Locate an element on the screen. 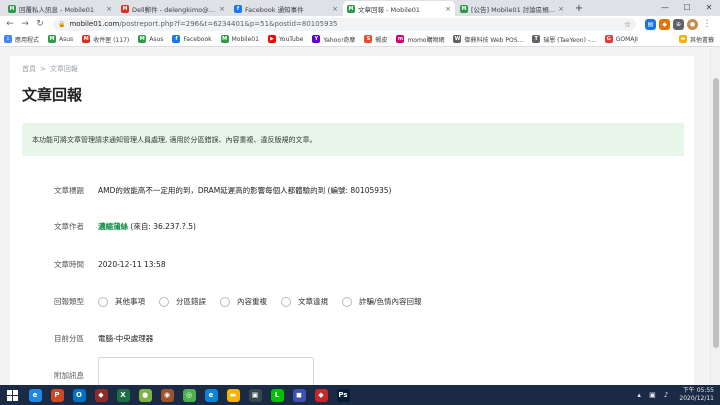  taskbar-app-app-game: ◆ is located at coordinates (321, 395).